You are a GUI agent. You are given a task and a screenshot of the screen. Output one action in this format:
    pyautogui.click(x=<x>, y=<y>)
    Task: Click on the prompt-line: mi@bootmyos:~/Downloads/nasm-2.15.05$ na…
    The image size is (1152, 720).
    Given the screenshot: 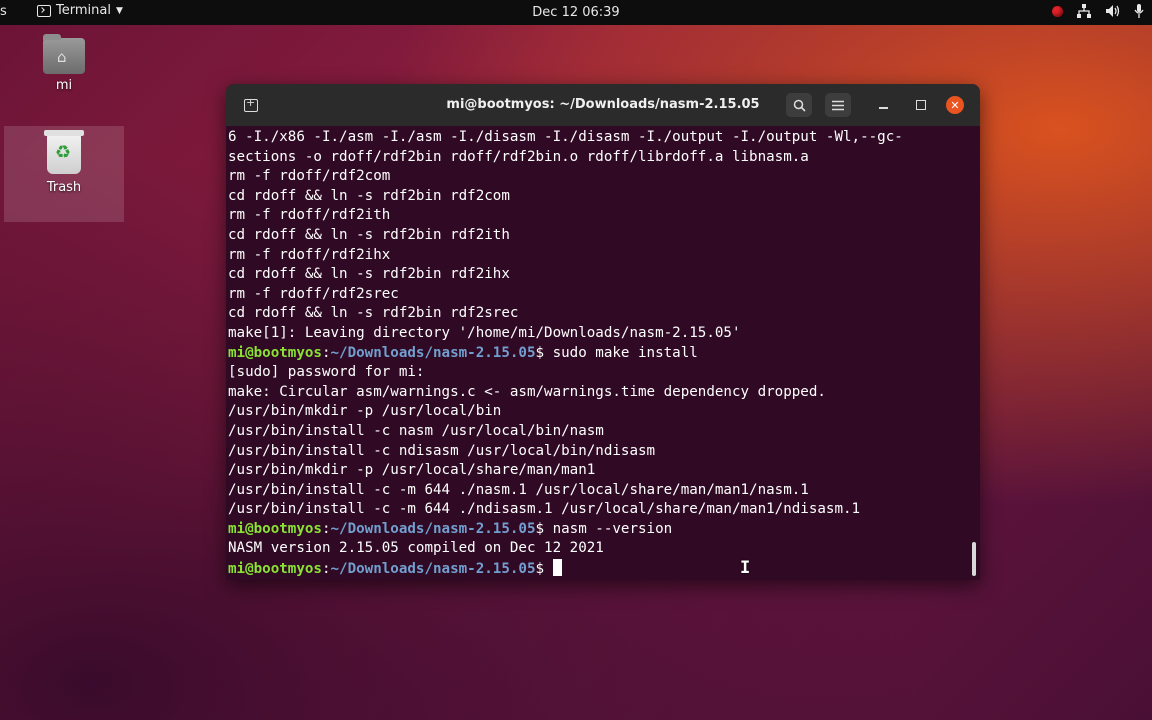 What is the action you would take?
    pyautogui.click(x=598, y=530)
    